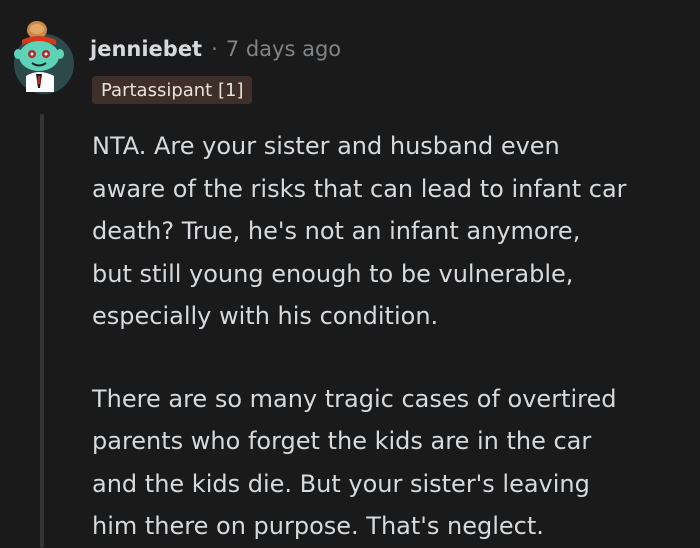 The image size is (700, 548). I want to click on username-link: jenniebet, so click(146, 49).